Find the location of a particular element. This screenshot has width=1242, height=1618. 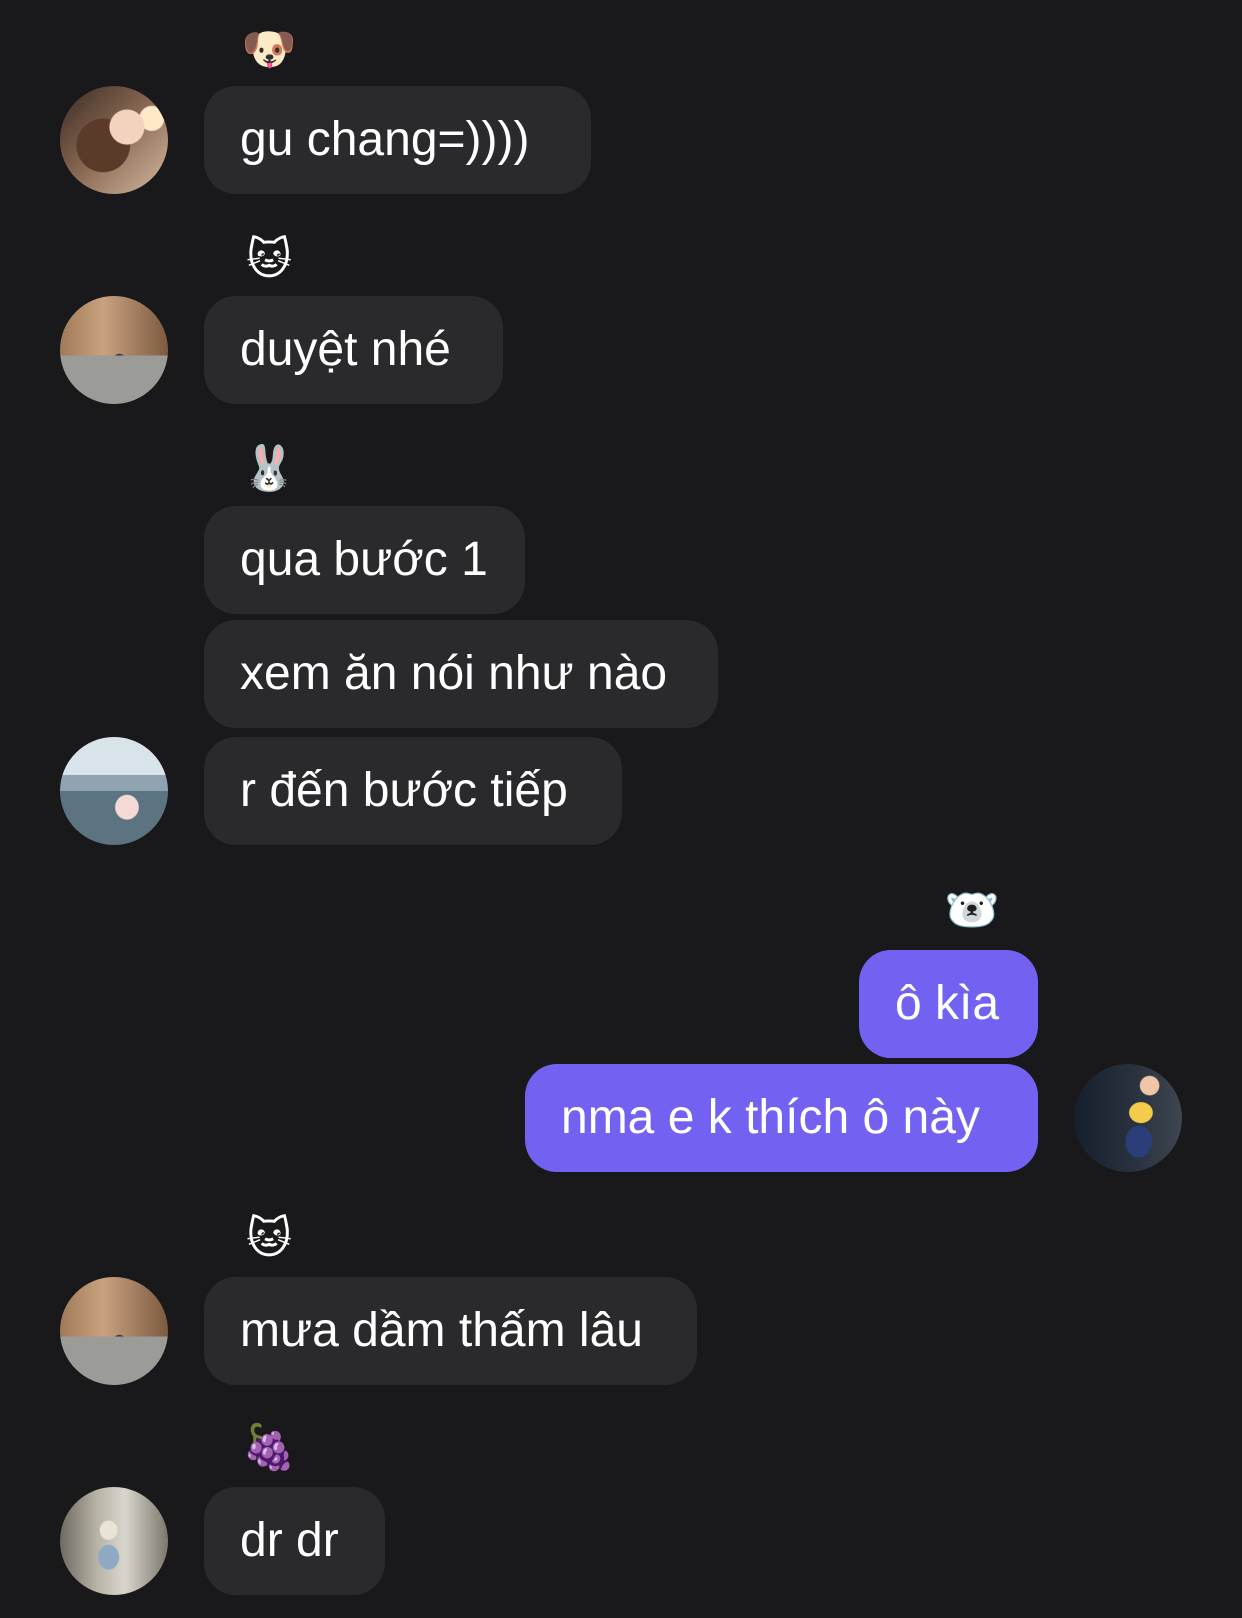

message-bubble-outgoing: nma e k thích ô này is located at coordinates (781, 1118).